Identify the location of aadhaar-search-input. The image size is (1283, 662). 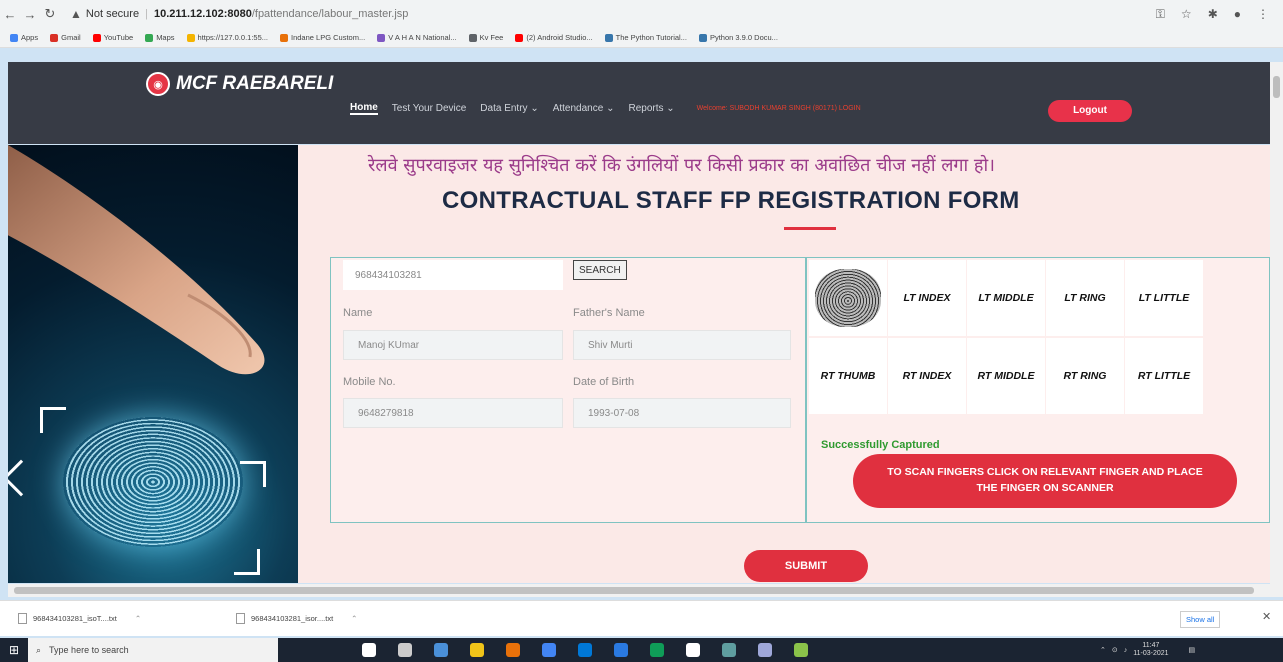
(453, 275).